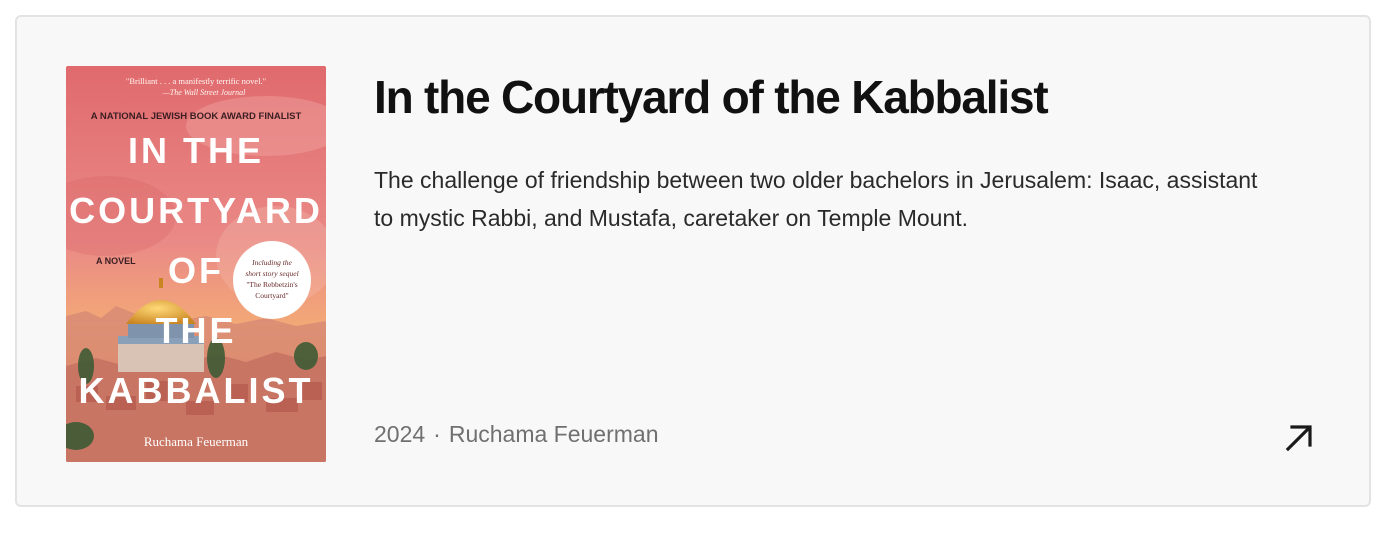 This screenshot has height=534, width=1396. What do you see at coordinates (711, 97) in the screenshot?
I see `book-title: In the Courtyard of the Kabbalist` at bounding box center [711, 97].